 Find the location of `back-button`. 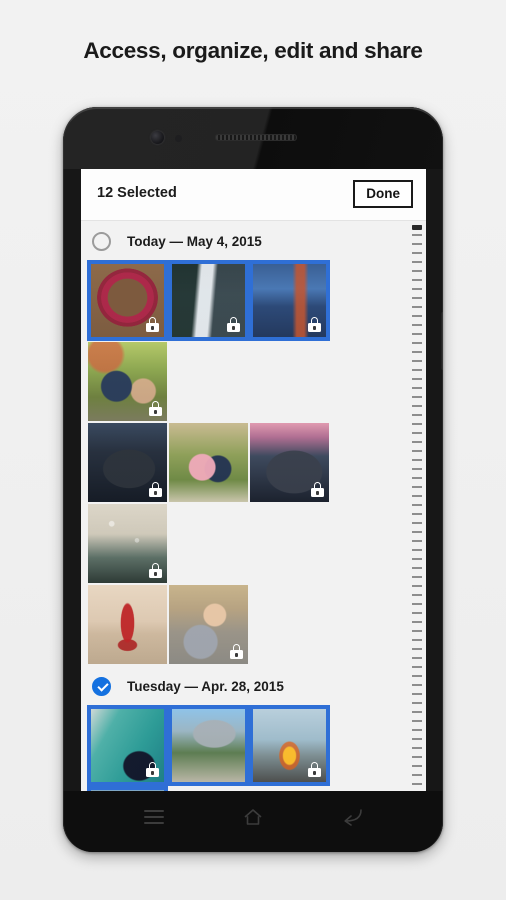

back-button is located at coordinates (352, 817).